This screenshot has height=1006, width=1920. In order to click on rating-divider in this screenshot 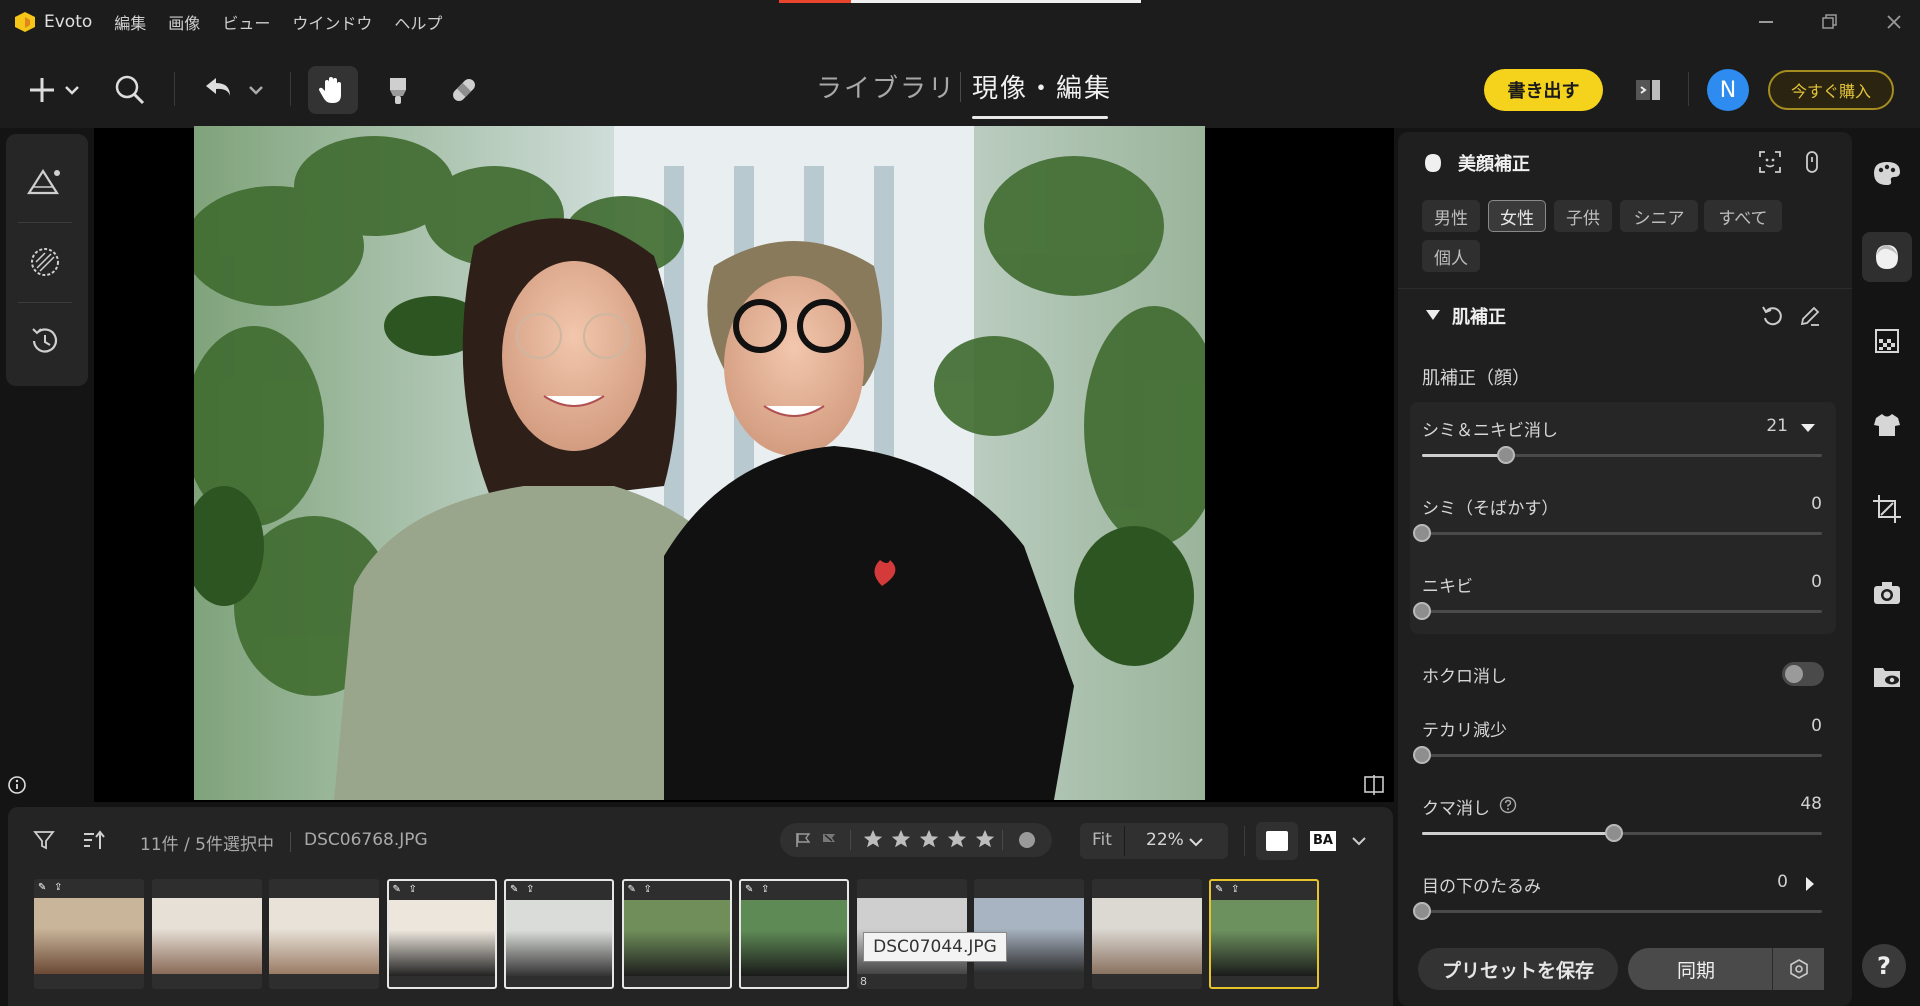, I will do `click(1002, 840)`.